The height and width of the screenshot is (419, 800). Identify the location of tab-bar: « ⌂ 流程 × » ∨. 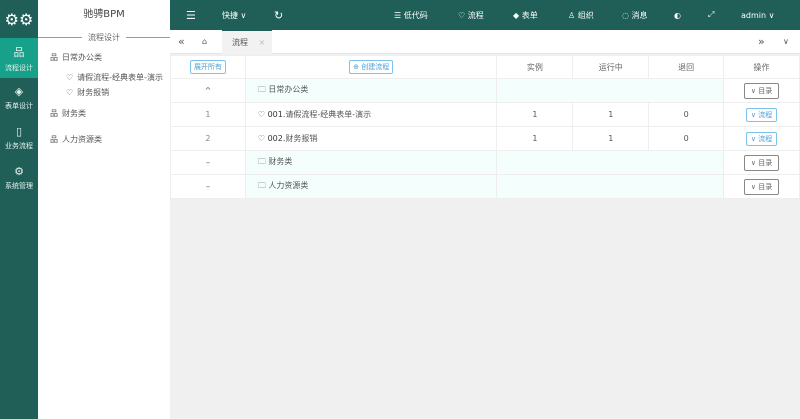
(485, 42).